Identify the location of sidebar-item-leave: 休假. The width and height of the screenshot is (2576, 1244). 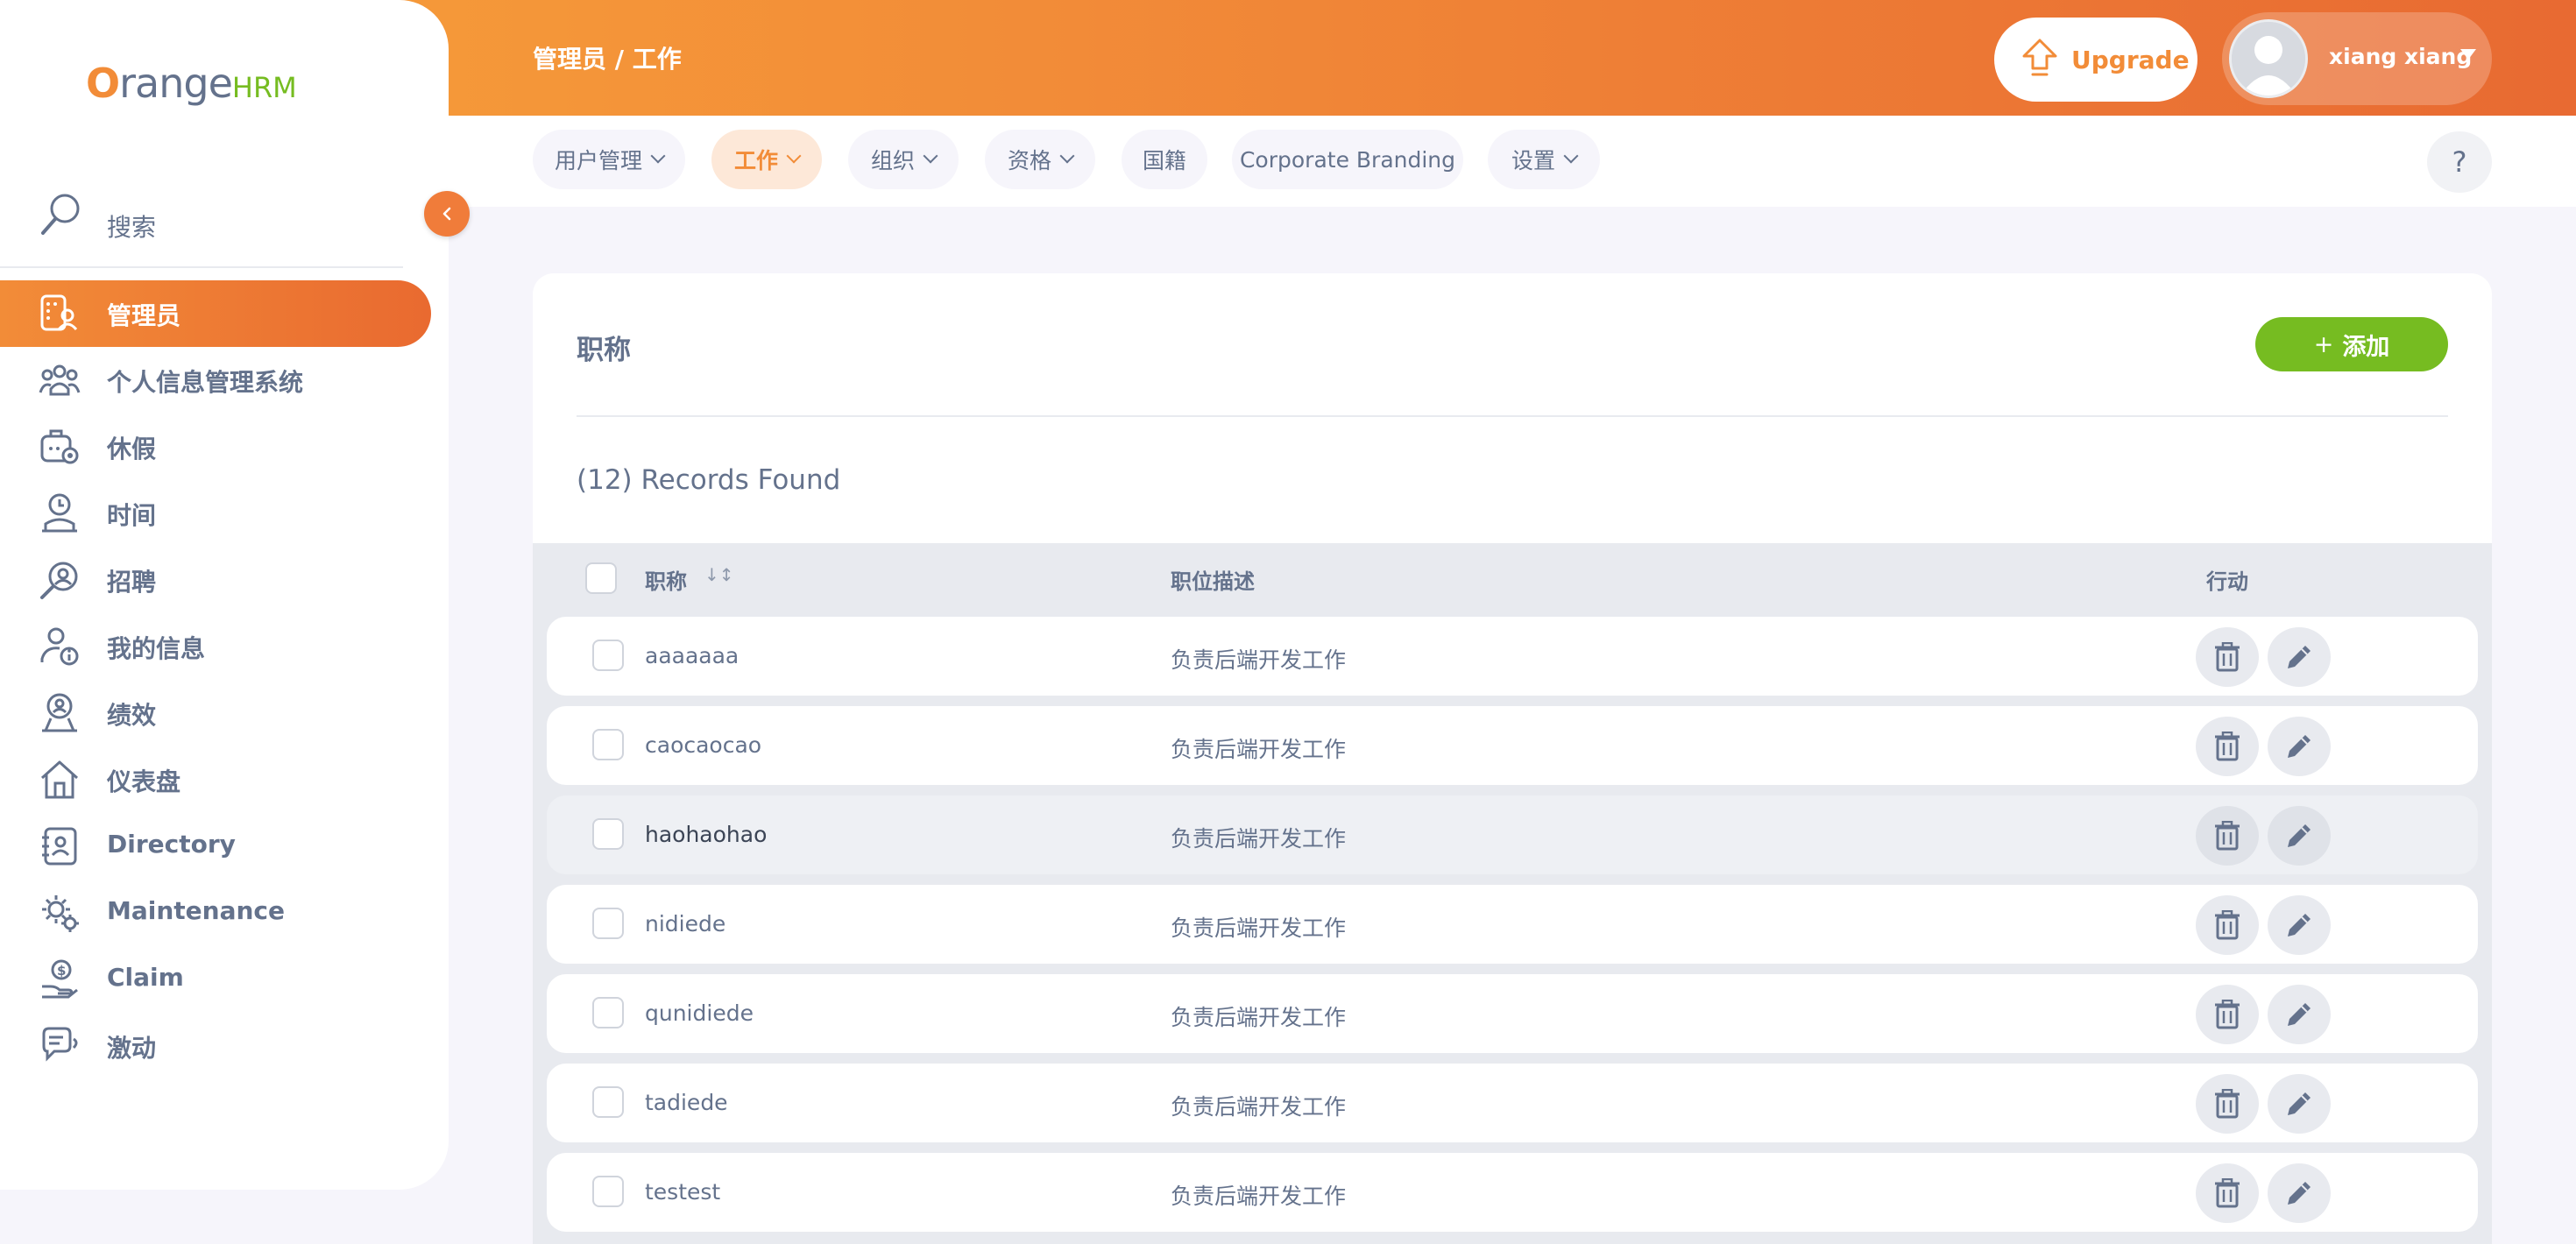
(215, 446).